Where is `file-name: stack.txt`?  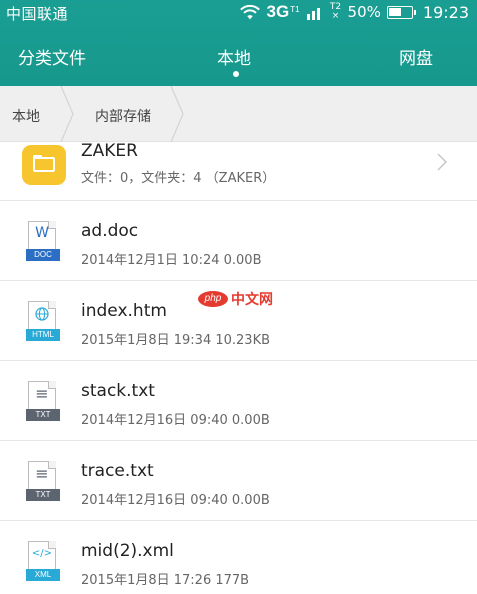
file-name: stack.txt is located at coordinates (118, 391).